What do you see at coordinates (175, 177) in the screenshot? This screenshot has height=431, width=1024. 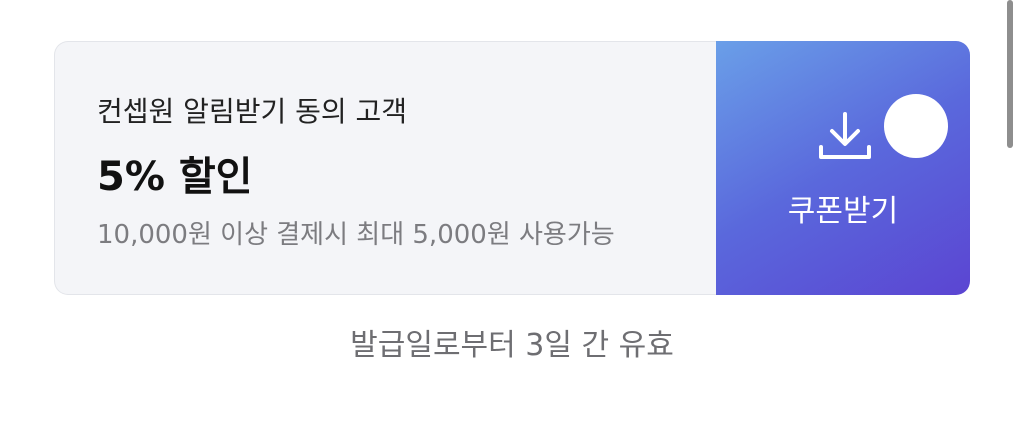 I see `coupon-discount: 5% 할인` at bounding box center [175, 177].